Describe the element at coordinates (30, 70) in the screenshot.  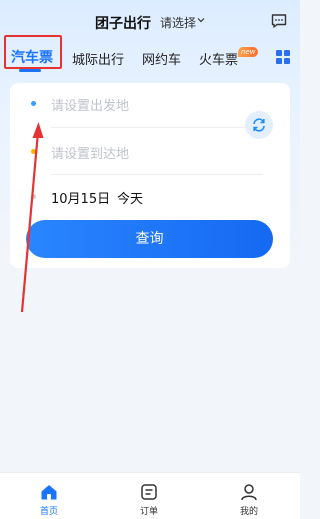
I see `tab-underline` at that location.